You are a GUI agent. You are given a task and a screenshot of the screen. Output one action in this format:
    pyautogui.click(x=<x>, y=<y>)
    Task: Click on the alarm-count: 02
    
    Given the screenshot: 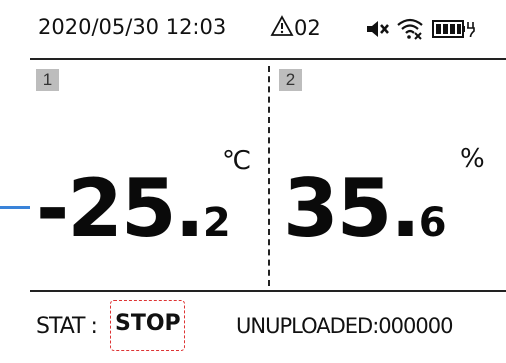 What is the action you would take?
    pyautogui.click(x=307, y=28)
    